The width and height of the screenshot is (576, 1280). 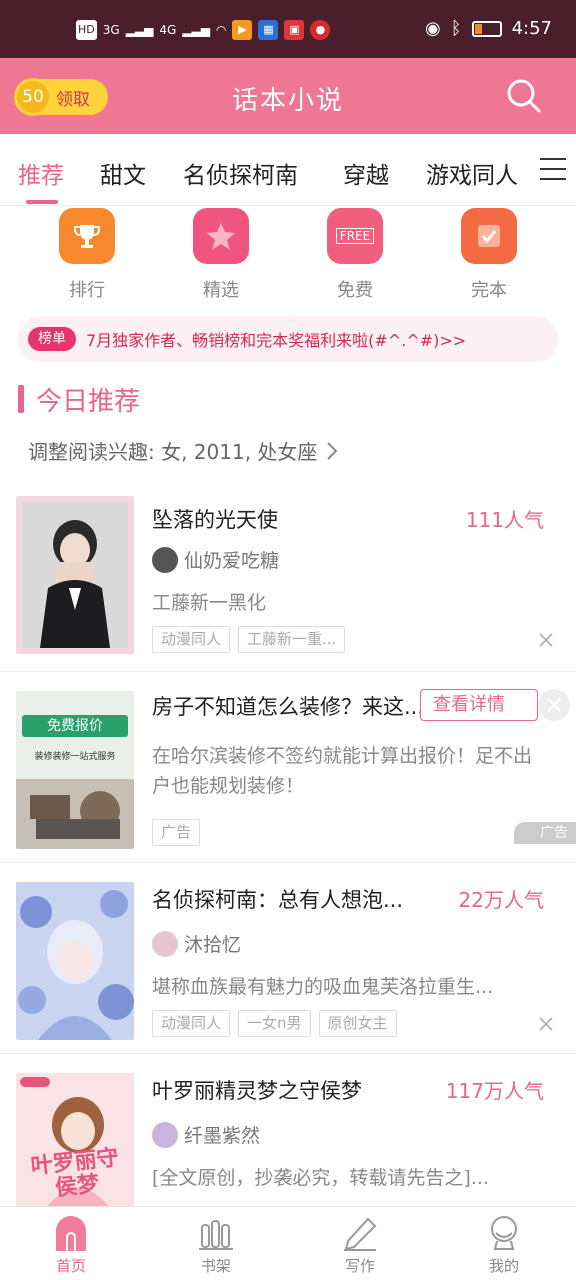 I want to click on ad-cover: 免费报价 装修装修一站式服务, so click(x=75, y=770).